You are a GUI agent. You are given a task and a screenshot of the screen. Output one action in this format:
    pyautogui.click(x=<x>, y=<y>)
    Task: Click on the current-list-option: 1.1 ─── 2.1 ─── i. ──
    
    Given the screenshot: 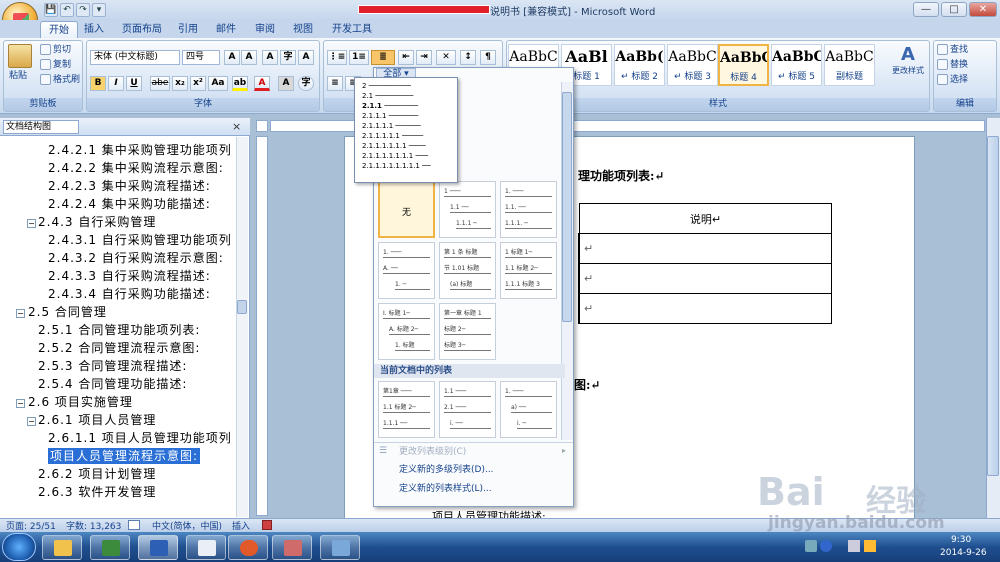 What is the action you would take?
    pyautogui.click(x=467, y=409)
    